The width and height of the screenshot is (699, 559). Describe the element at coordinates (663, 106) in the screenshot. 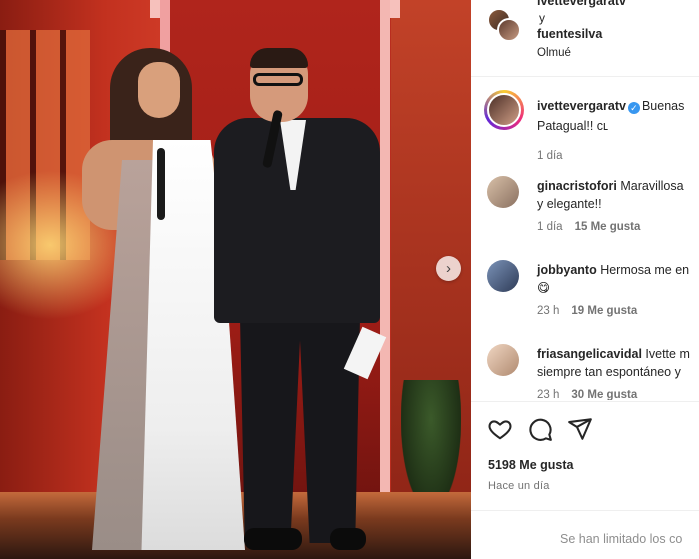

I see `comment-text: Buenas` at that location.